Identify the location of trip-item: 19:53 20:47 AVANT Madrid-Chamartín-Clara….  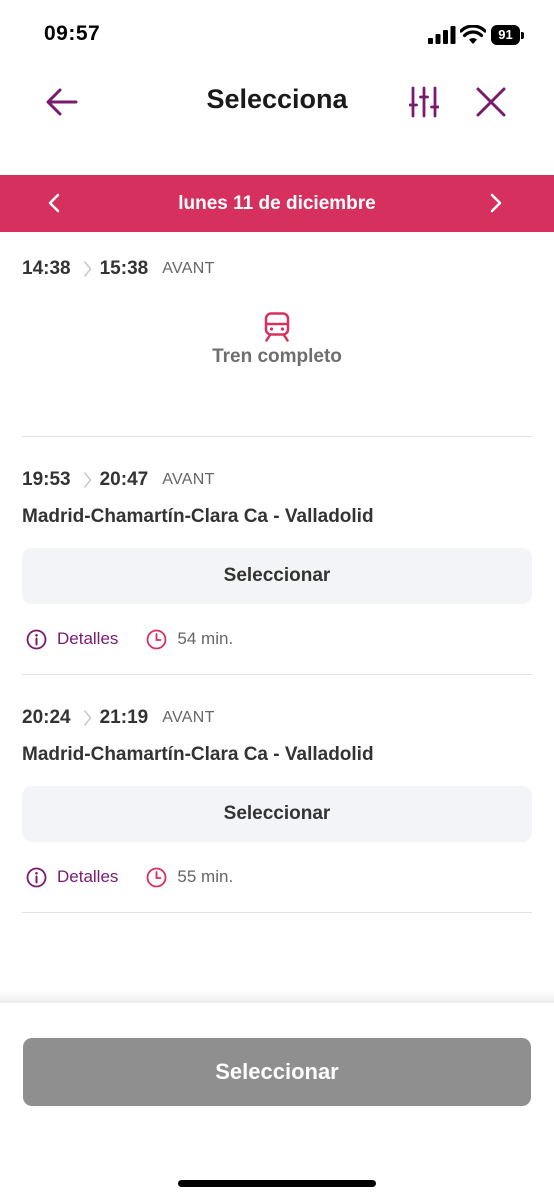
(277, 558).